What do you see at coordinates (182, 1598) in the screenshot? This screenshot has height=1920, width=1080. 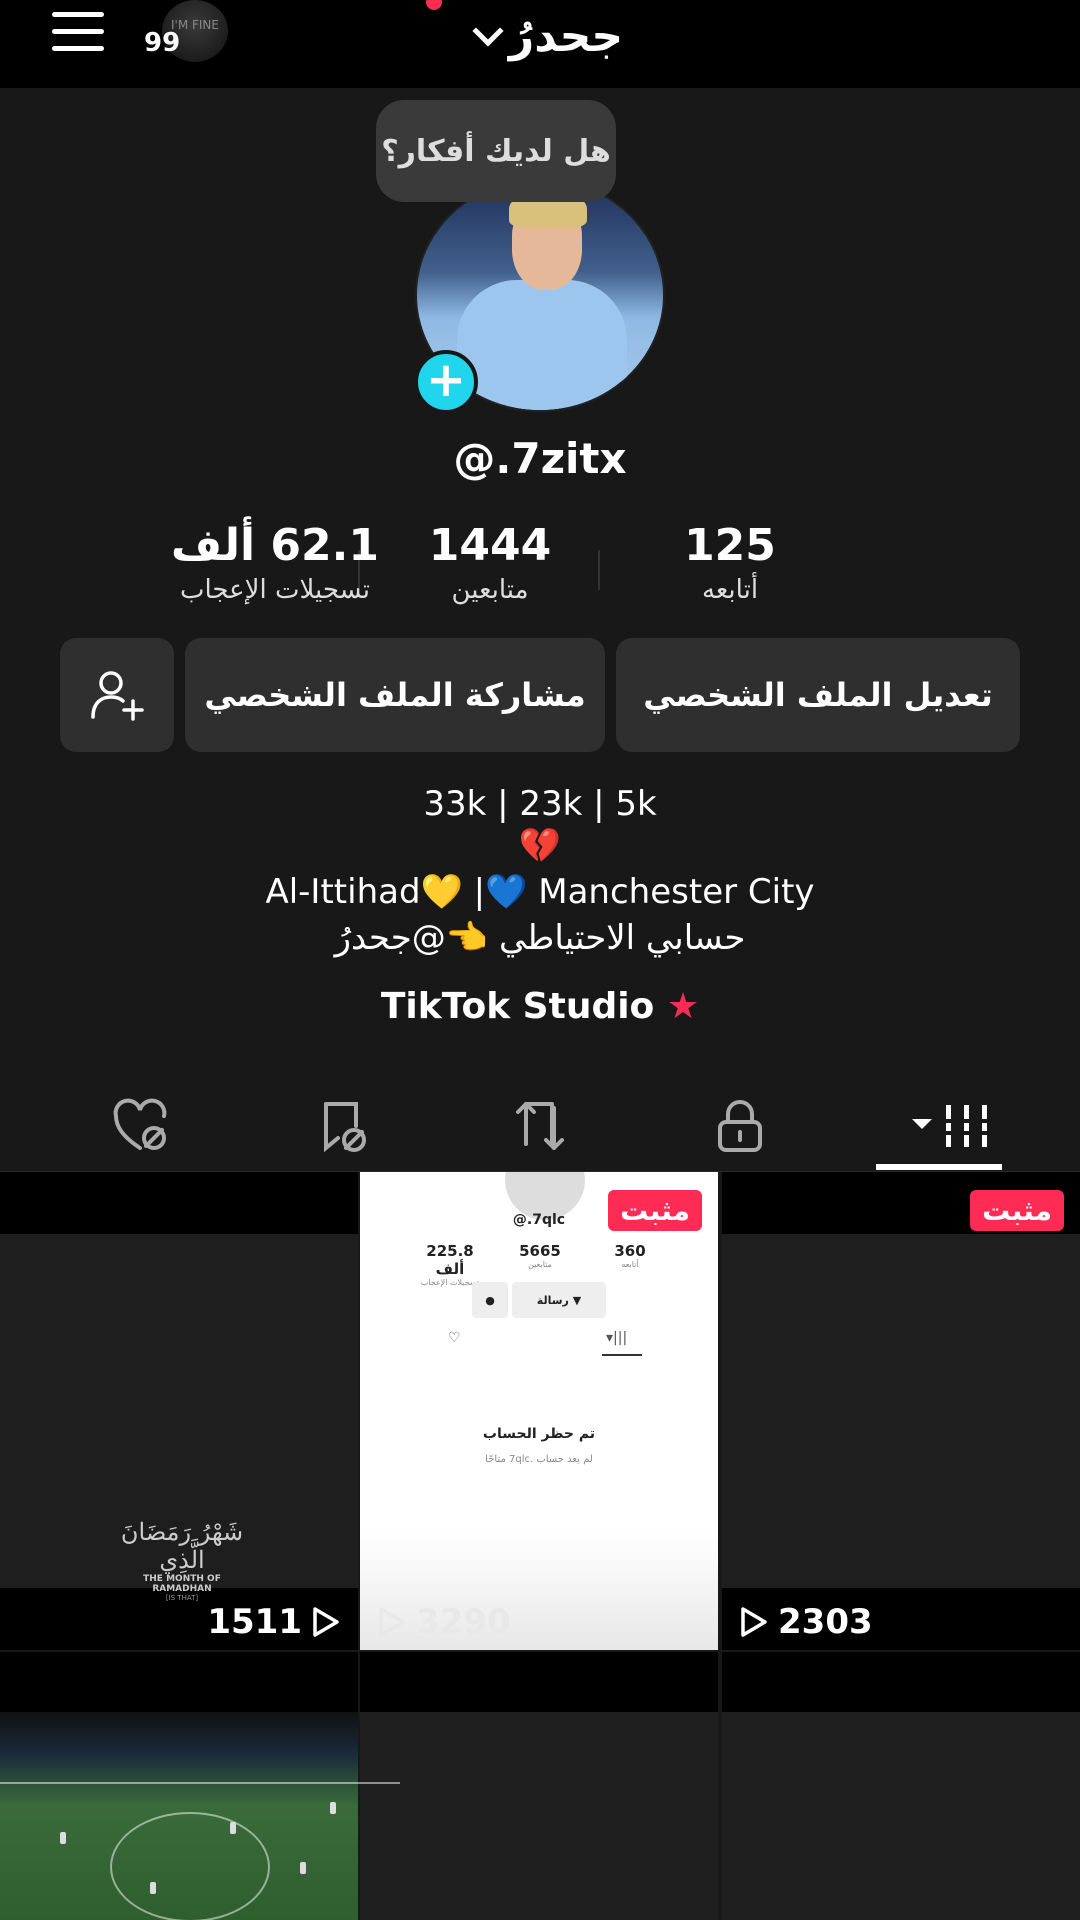 I see `ramadan-sub: [IS THAT]` at bounding box center [182, 1598].